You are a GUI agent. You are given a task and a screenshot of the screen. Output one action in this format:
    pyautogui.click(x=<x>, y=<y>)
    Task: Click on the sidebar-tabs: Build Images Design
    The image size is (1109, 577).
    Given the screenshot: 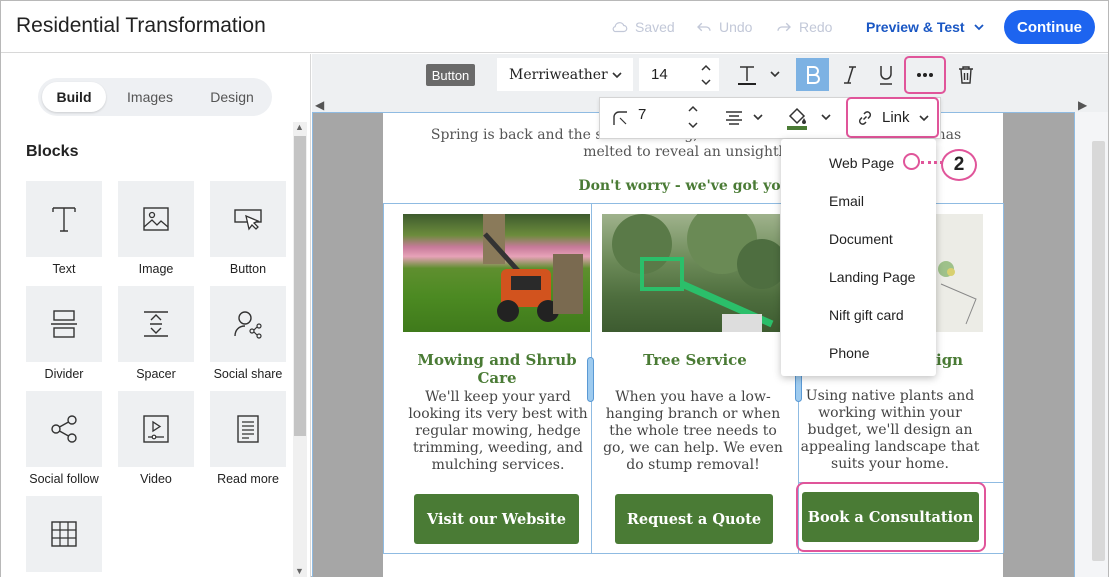 What is the action you would take?
    pyautogui.click(x=155, y=97)
    